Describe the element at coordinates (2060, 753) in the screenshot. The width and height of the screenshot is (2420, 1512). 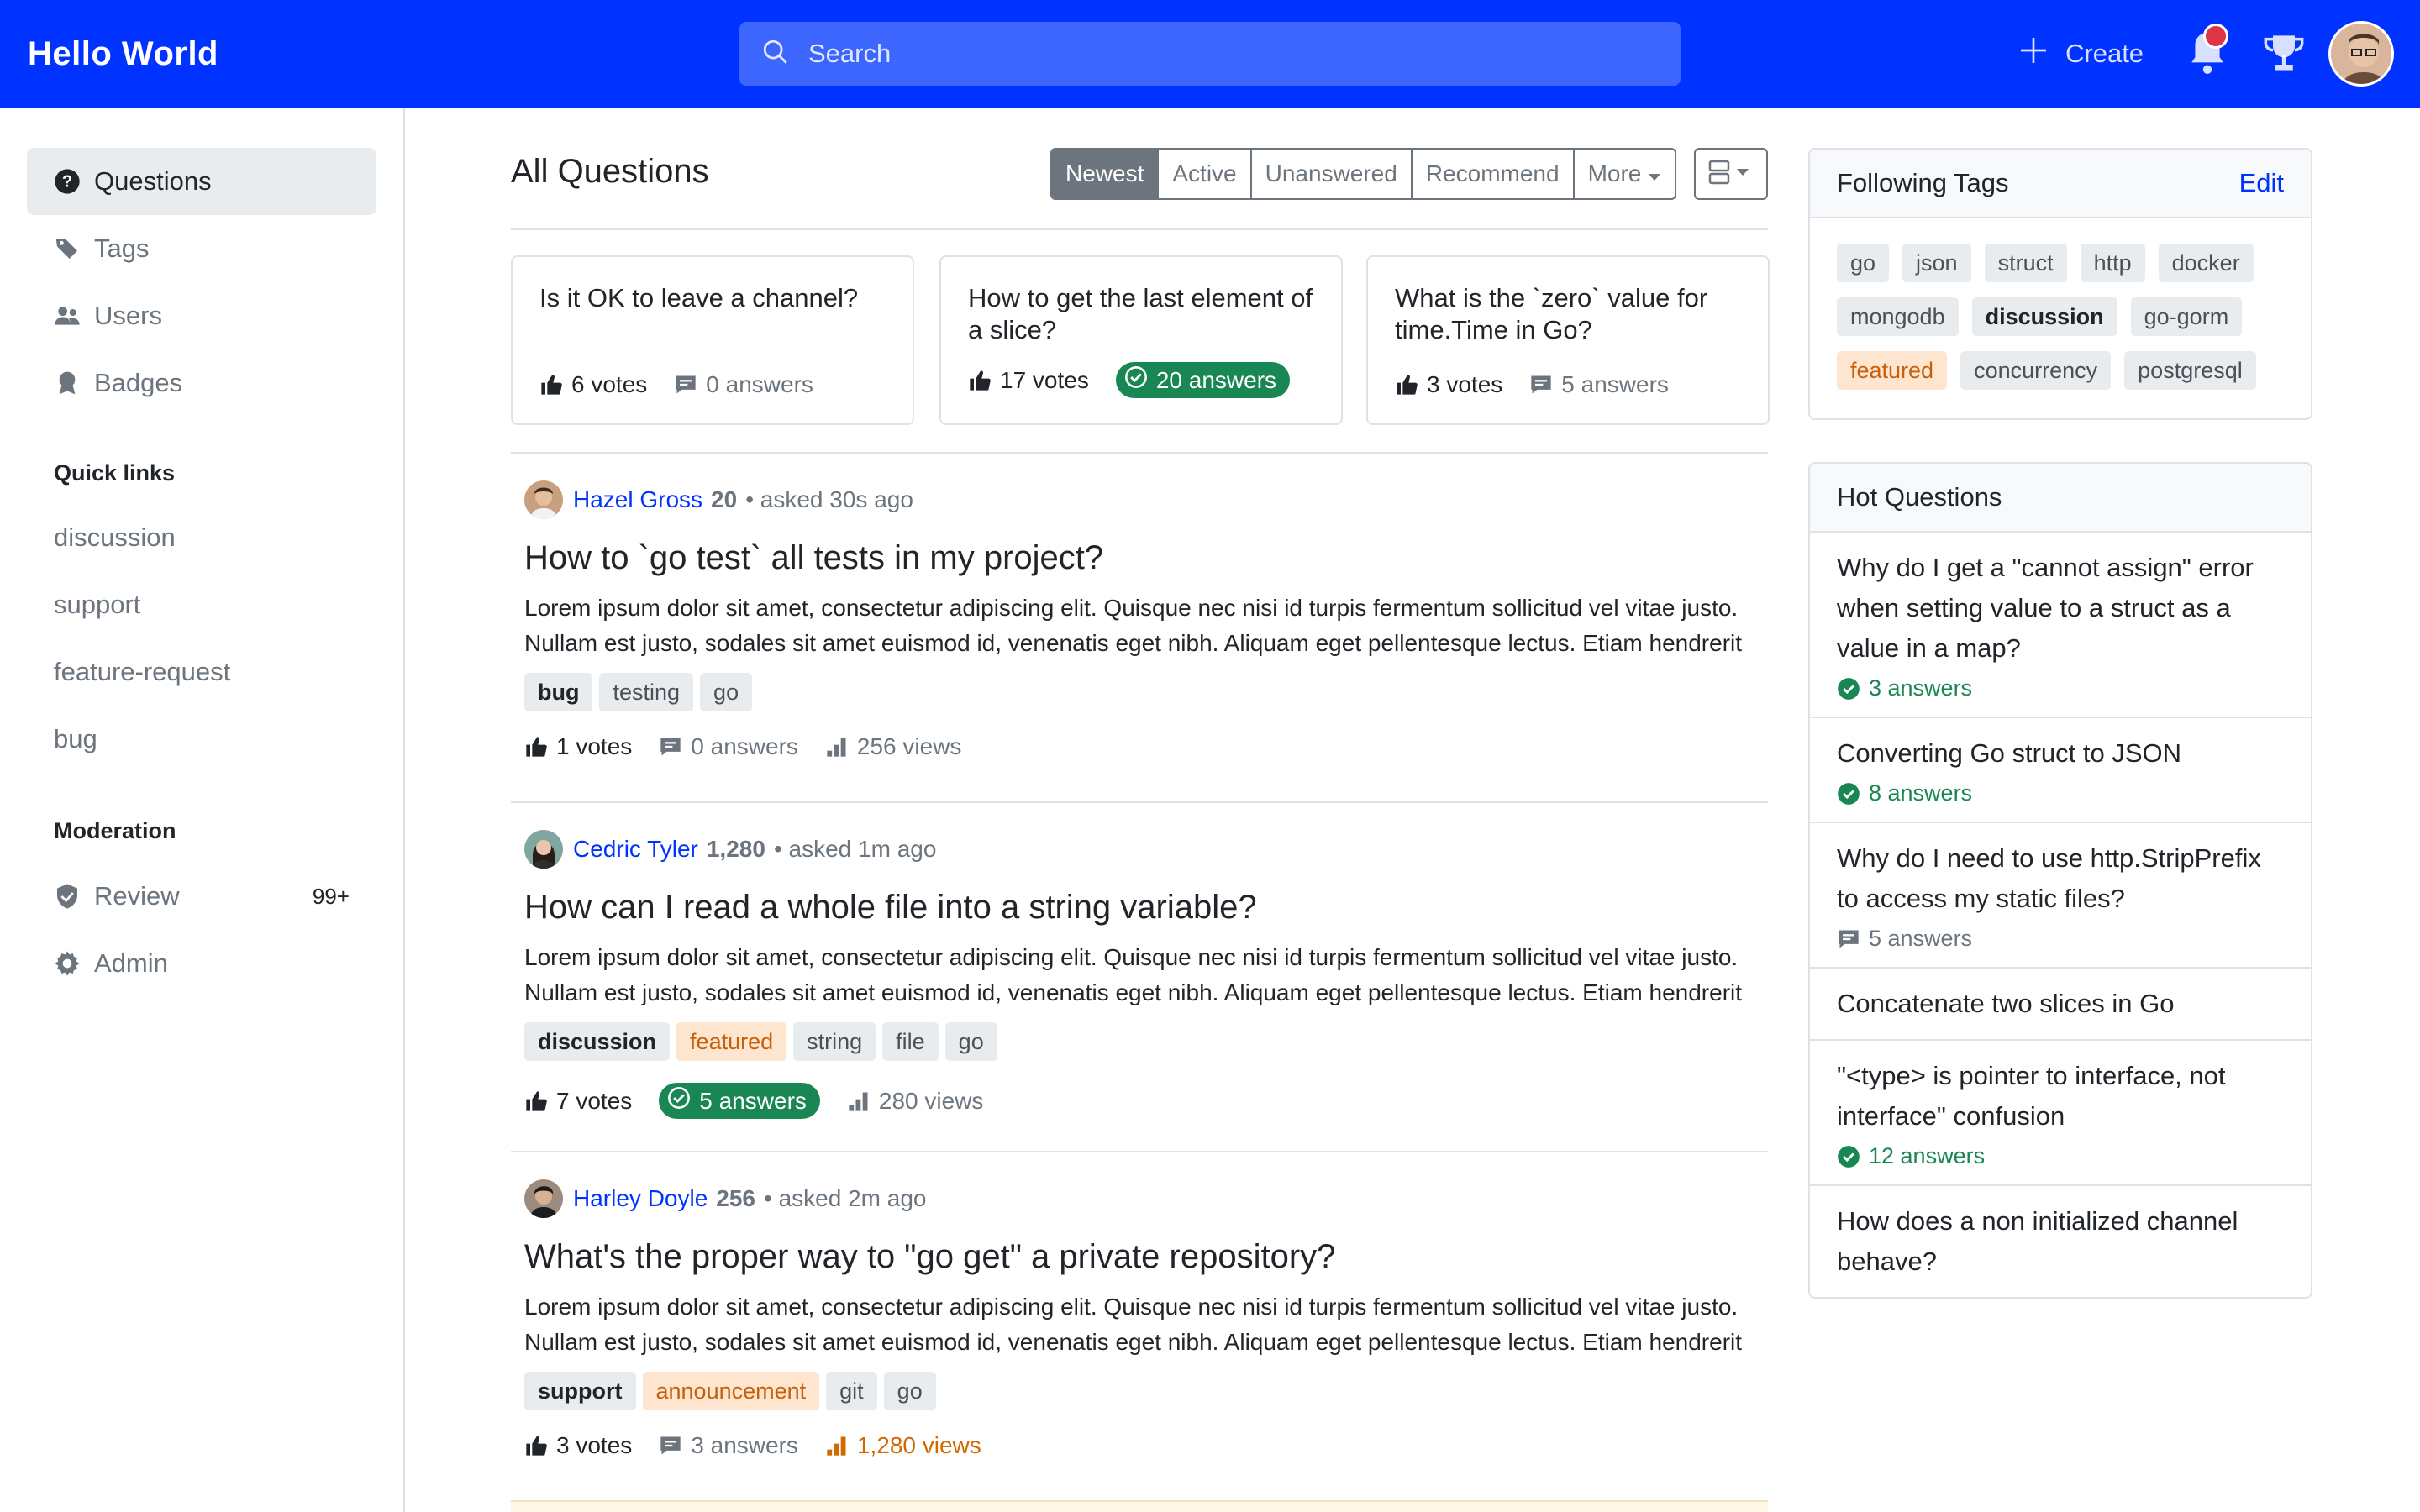
I see `hot-question-title: Converting Go struct to JSON` at that location.